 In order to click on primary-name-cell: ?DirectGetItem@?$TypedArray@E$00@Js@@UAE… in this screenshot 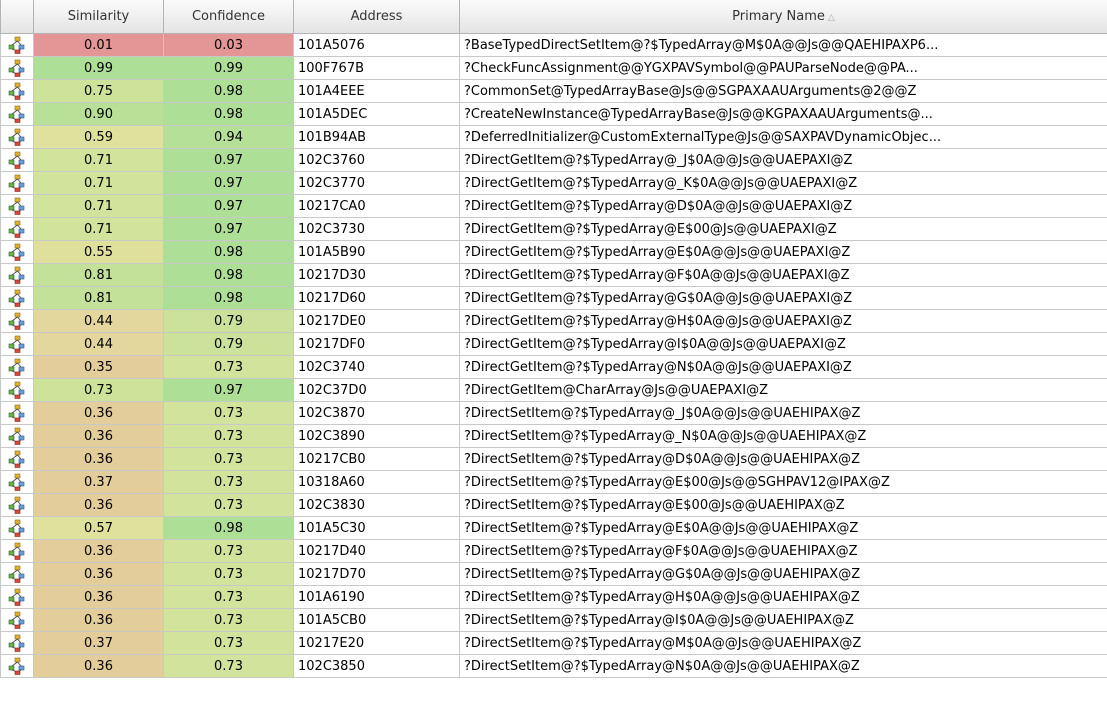, I will do `click(783, 229)`.